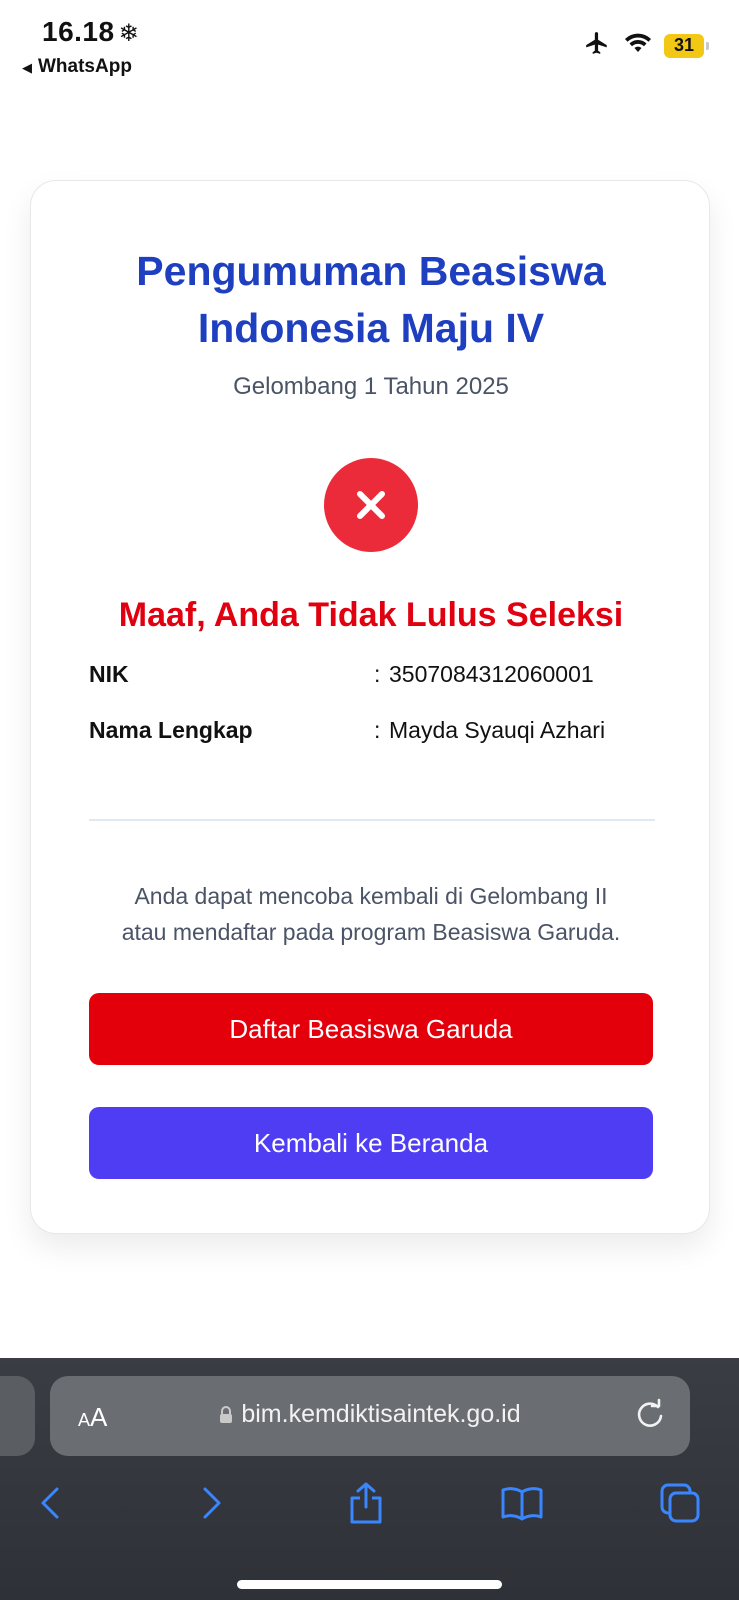 This screenshot has height=1600, width=739. I want to click on page-subtitle: Gelombang 1 Tahun 2025, so click(371, 386).